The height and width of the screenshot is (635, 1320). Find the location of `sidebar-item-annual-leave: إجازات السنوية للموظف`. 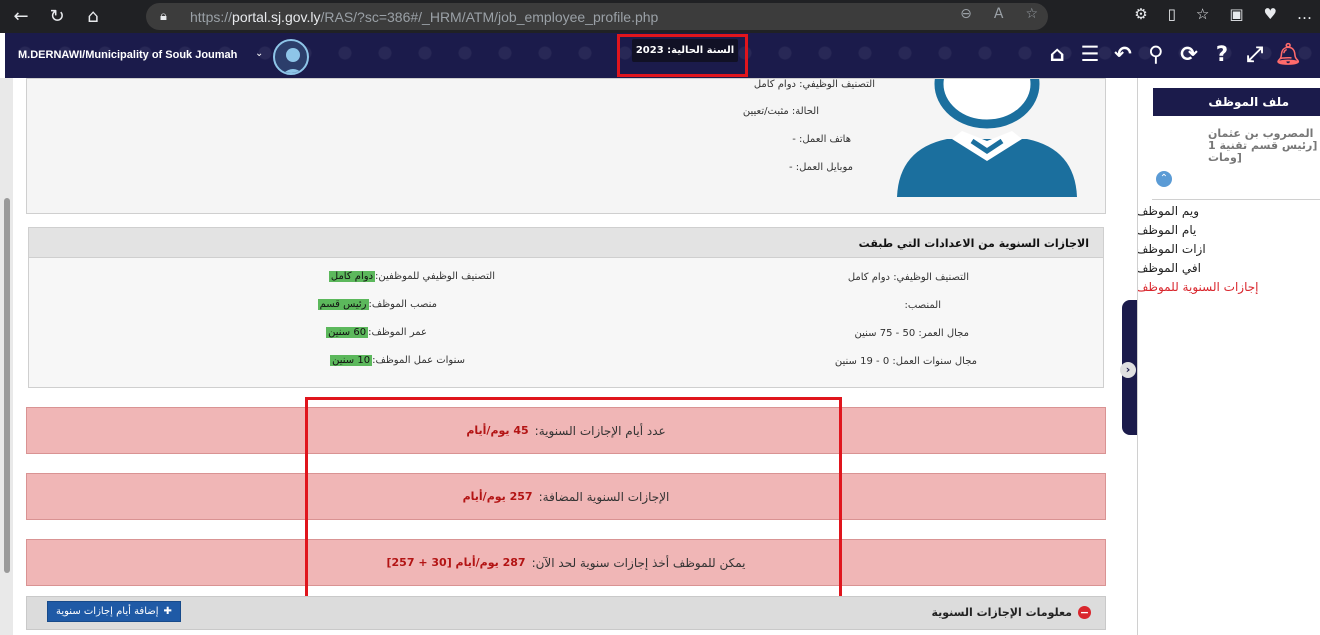

sidebar-item-annual-leave: إجازات السنوية للموظف is located at coordinates (1228, 287).